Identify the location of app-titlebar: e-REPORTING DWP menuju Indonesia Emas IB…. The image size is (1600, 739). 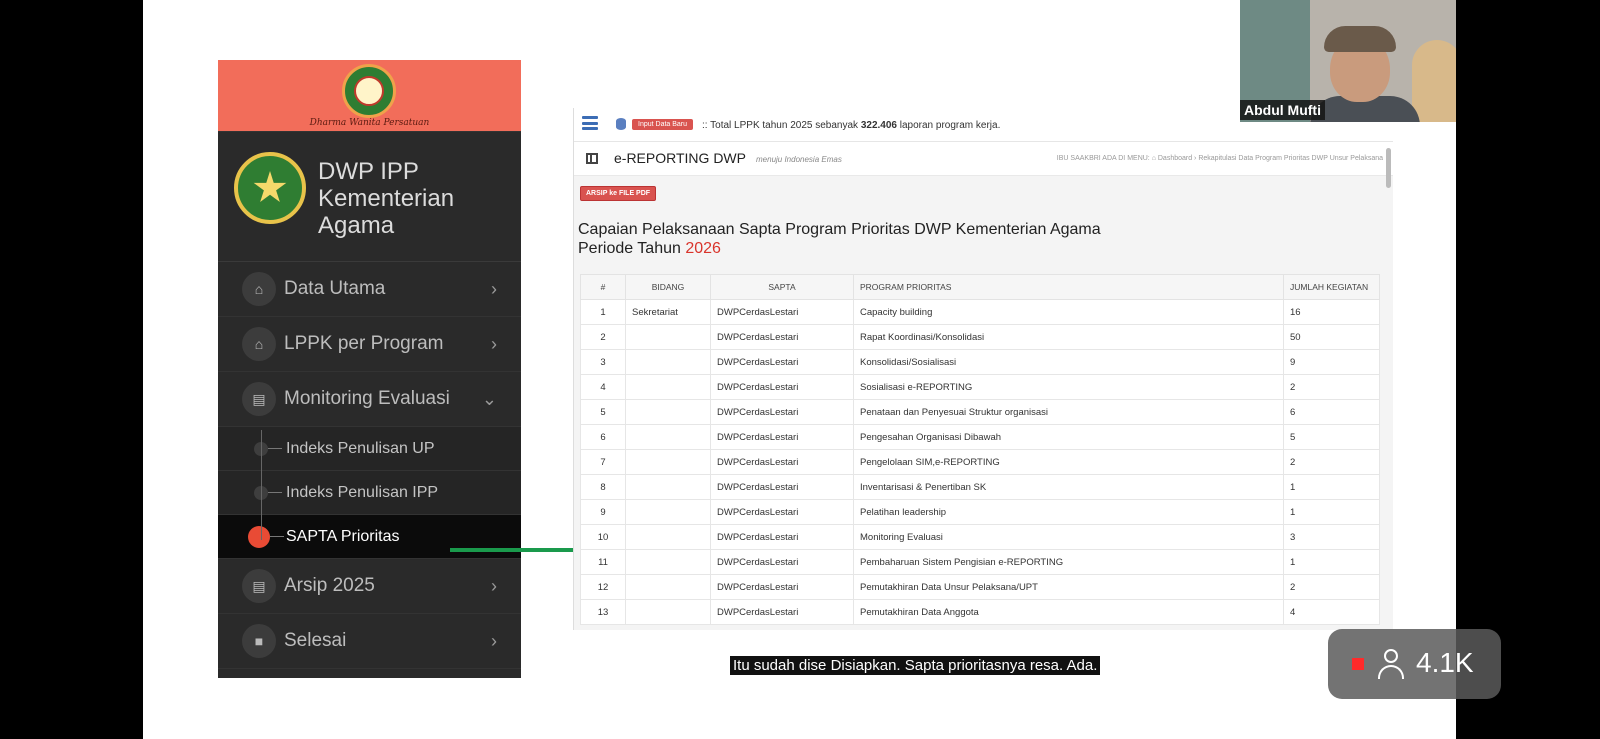
(983, 159).